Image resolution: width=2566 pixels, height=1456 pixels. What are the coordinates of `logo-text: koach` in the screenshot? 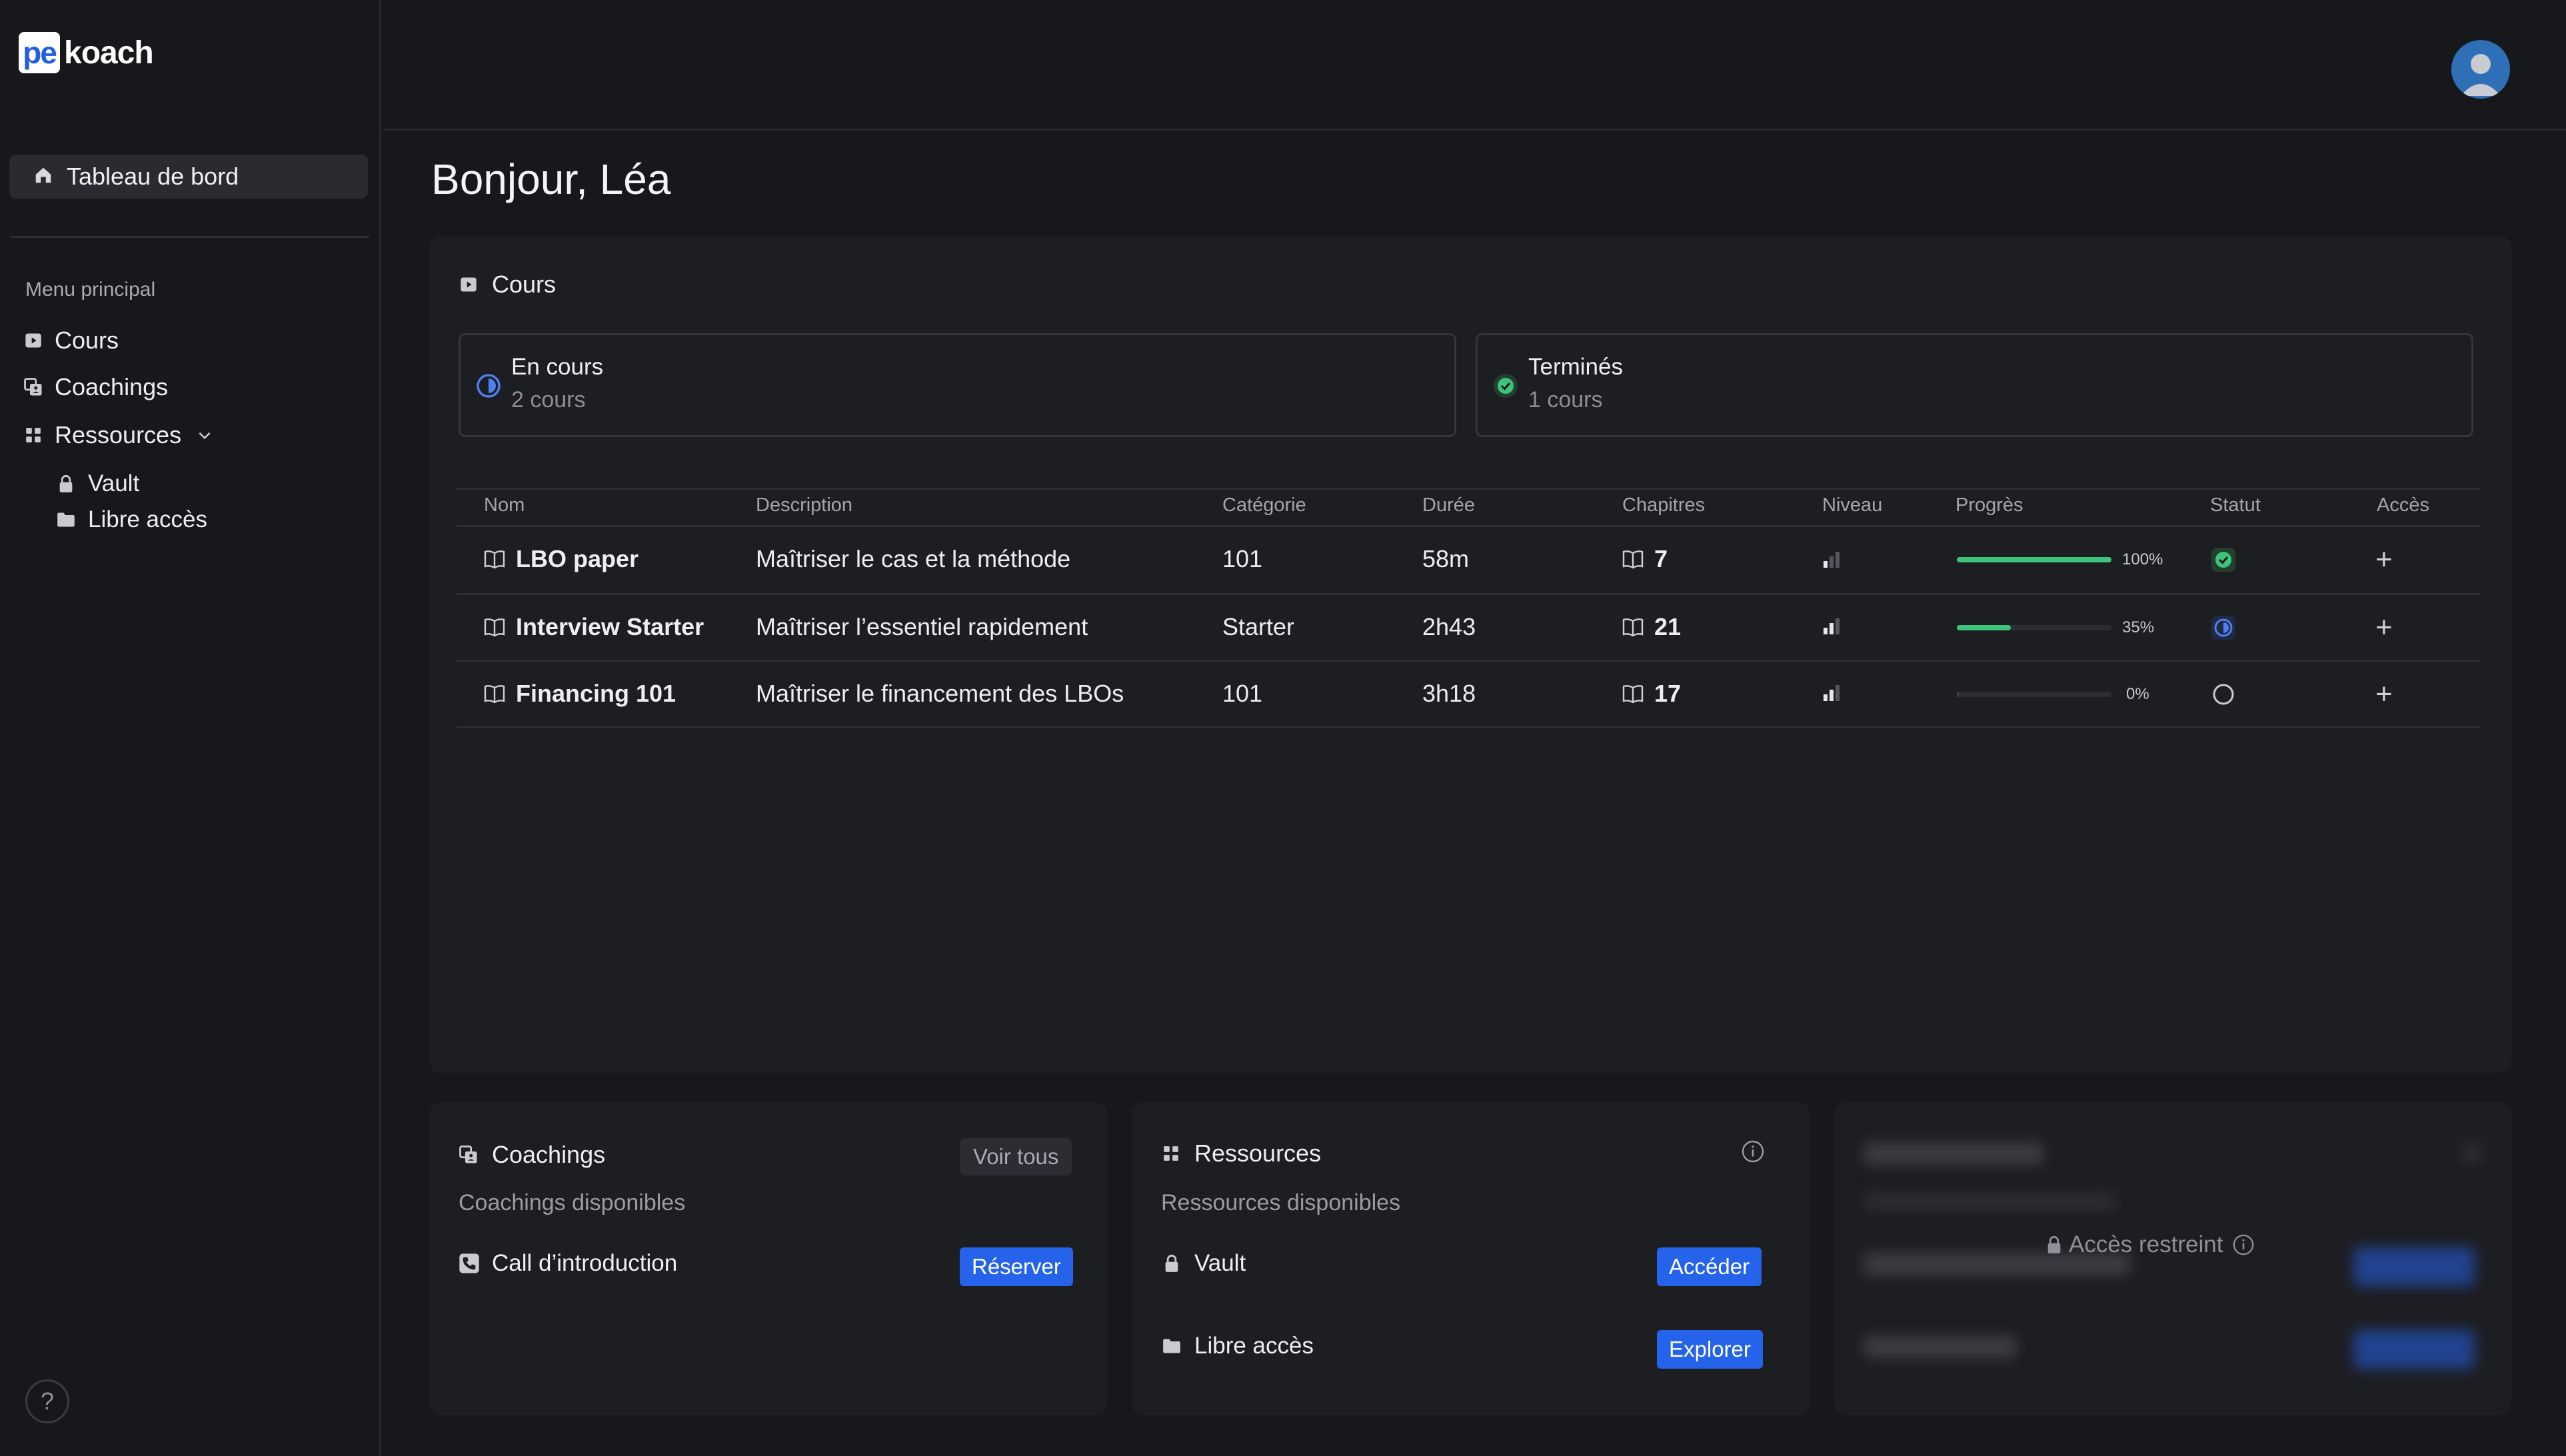 It's located at (109, 53).